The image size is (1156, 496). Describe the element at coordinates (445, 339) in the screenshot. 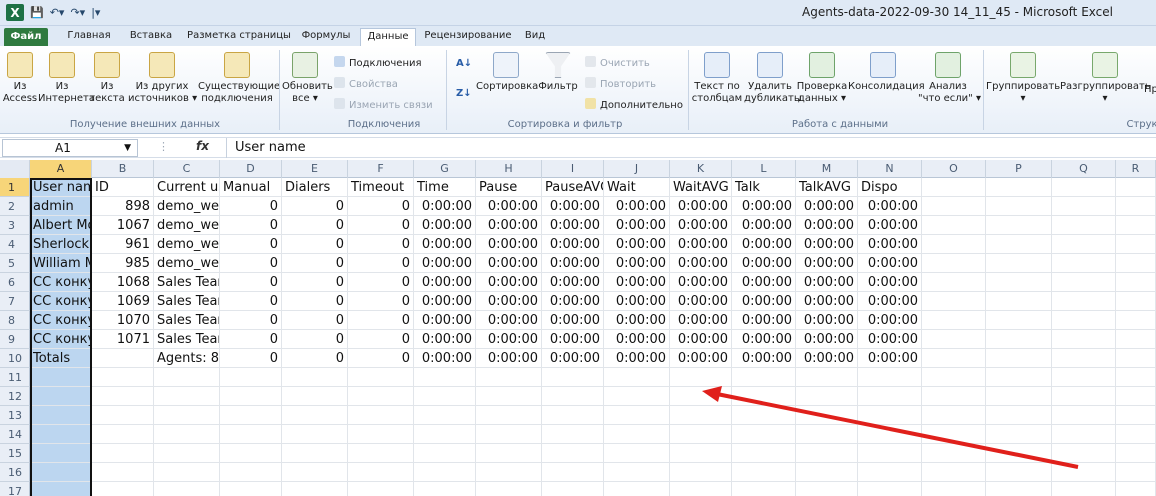

I see `cell-g9: 0:00:00` at that location.